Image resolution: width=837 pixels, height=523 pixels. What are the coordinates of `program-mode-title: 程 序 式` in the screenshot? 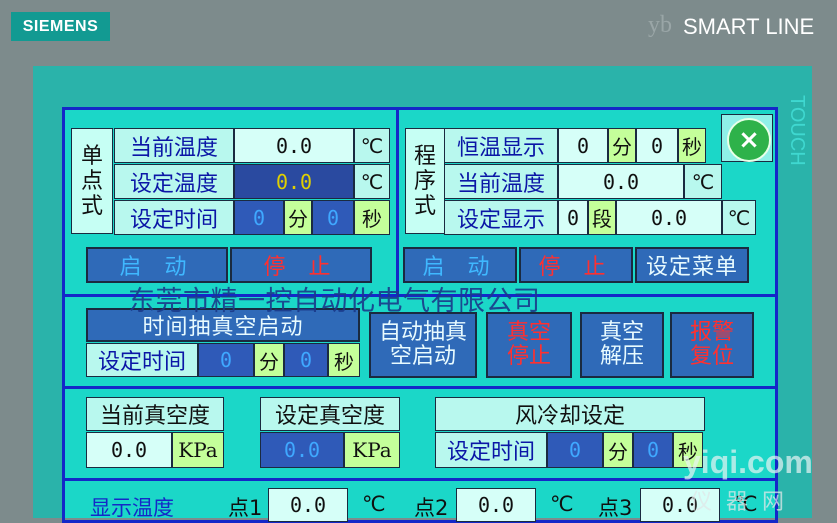 It's located at (425, 181).